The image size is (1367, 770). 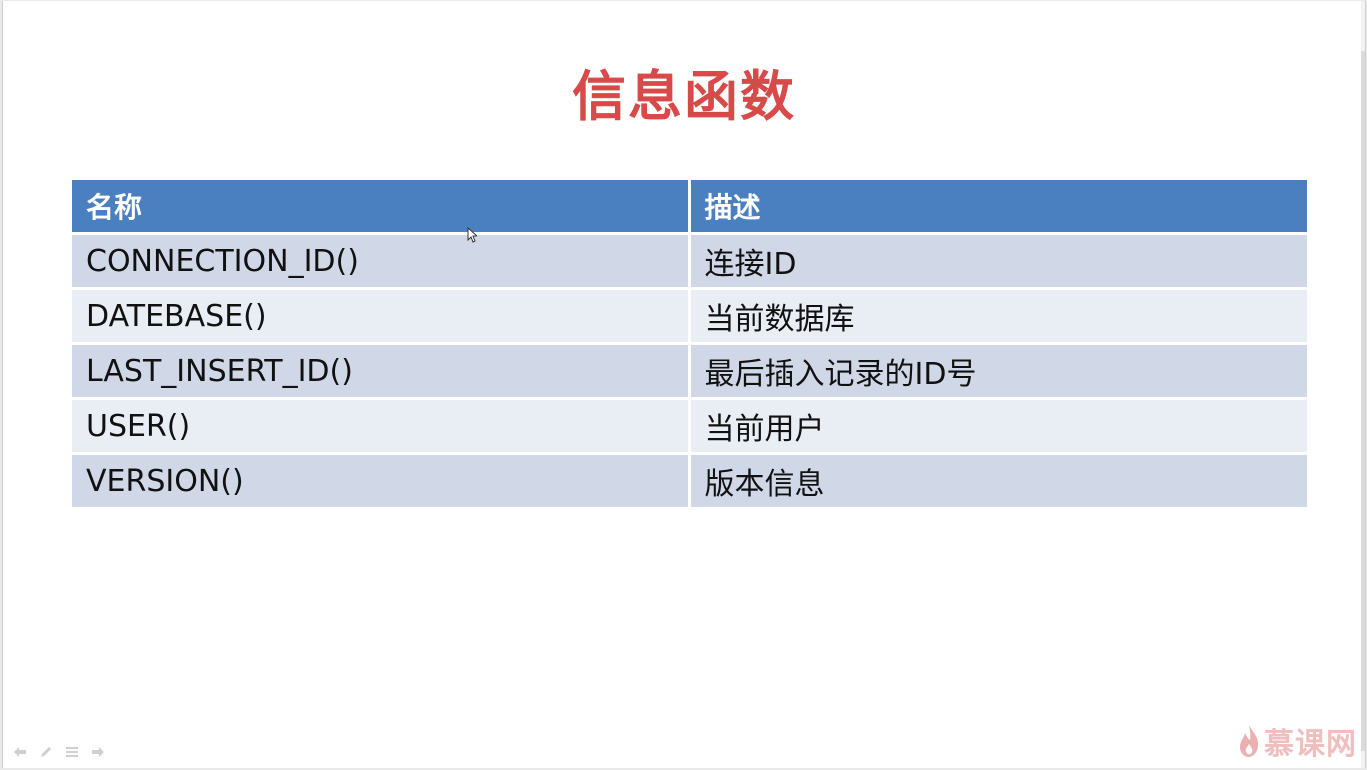 What do you see at coordinates (46, 752) in the screenshot?
I see `pen-icon` at bounding box center [46, 752].